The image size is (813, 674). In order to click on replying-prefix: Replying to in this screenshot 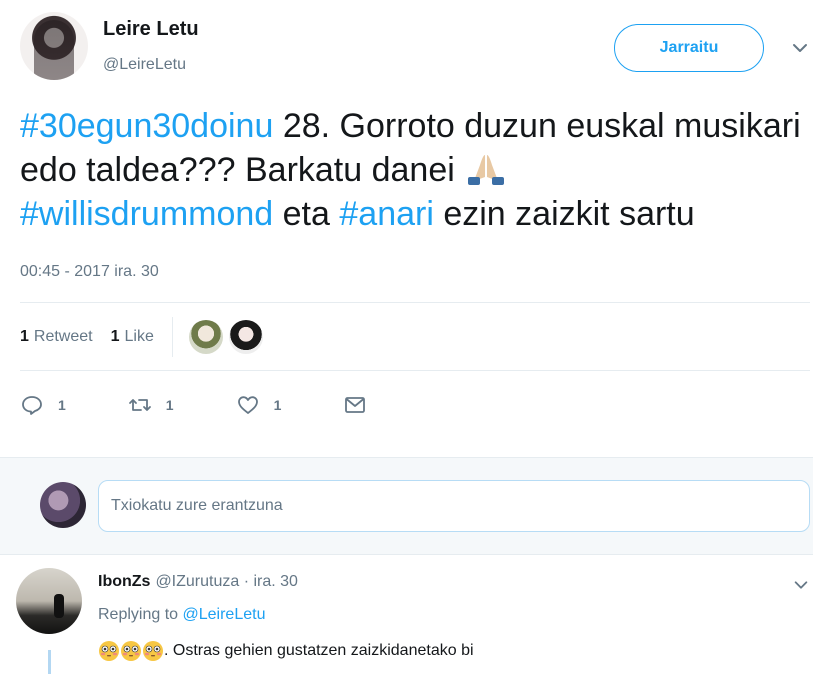, I will do `click(140, 614)`.